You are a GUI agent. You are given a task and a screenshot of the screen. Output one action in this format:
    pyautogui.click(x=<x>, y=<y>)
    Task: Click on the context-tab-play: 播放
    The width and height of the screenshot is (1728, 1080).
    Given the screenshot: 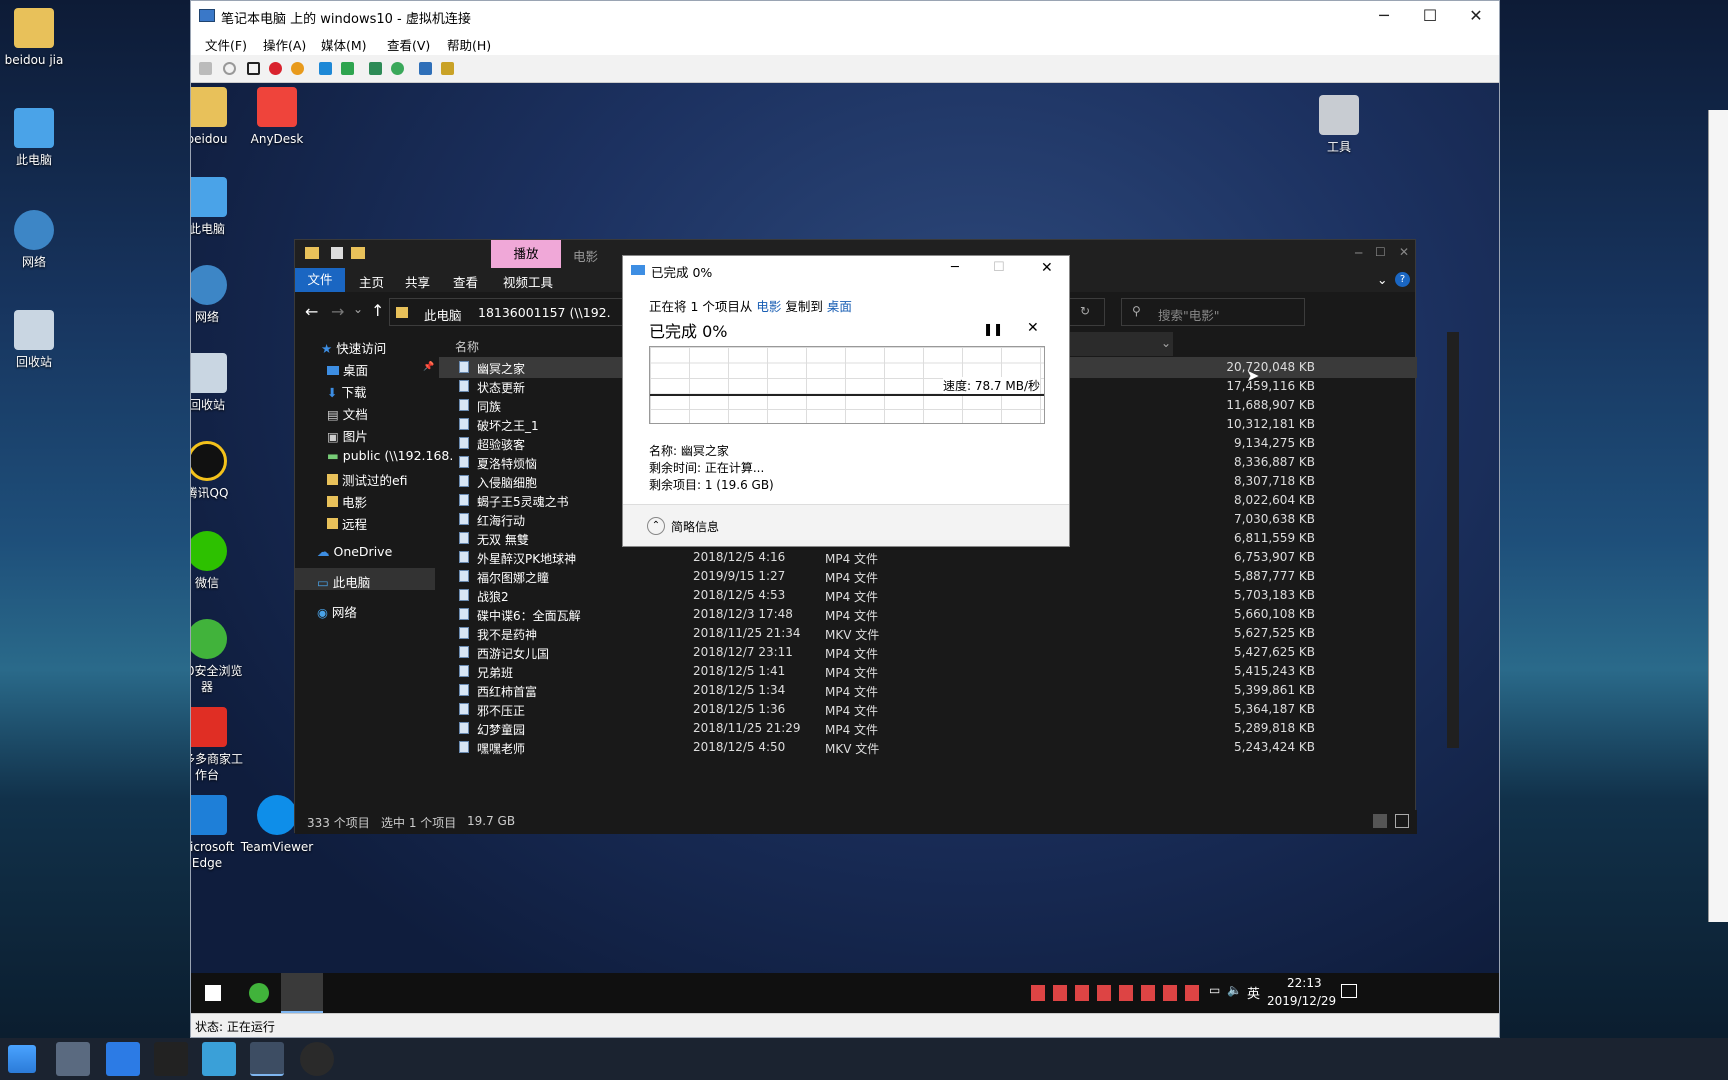 What is the action you would take?
    pyautogui.click(x=526, y=254)
    